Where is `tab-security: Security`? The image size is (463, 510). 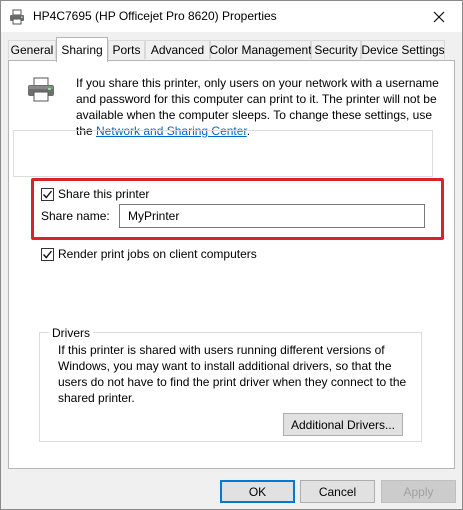
tab-security: Security is located at coordinates (336, 49).